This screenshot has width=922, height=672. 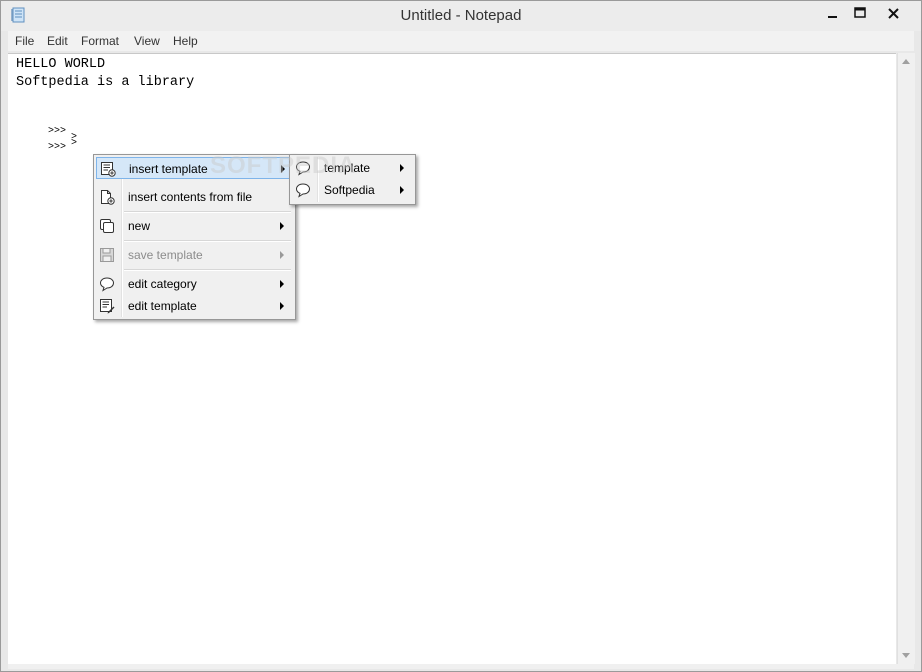 What do you see at coordinates (832, 14) in the screenshot?
I see `minimize-button` at bounding box center [832, 14].